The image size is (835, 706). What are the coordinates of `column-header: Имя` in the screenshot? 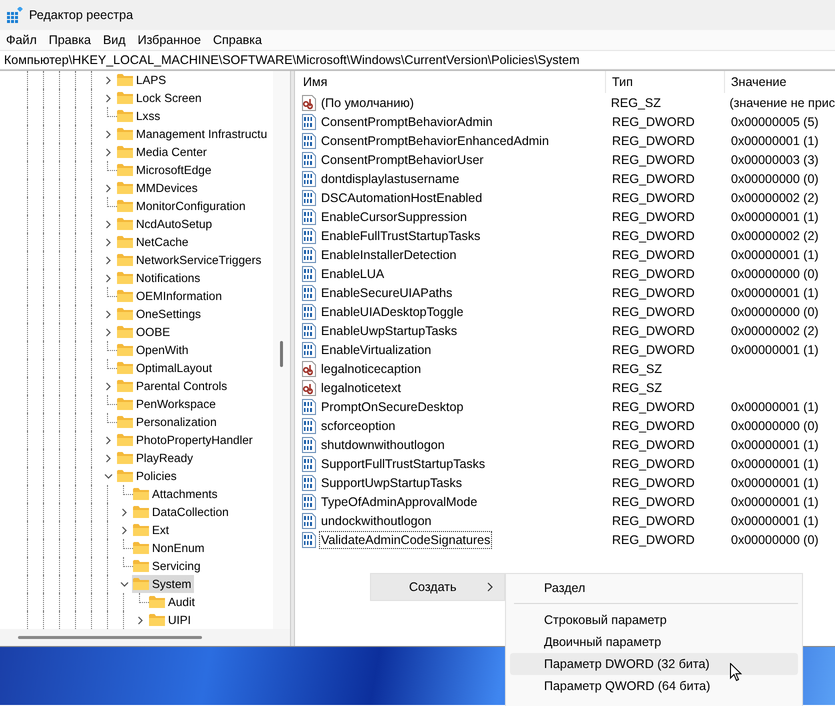 It's located at (450, 82).